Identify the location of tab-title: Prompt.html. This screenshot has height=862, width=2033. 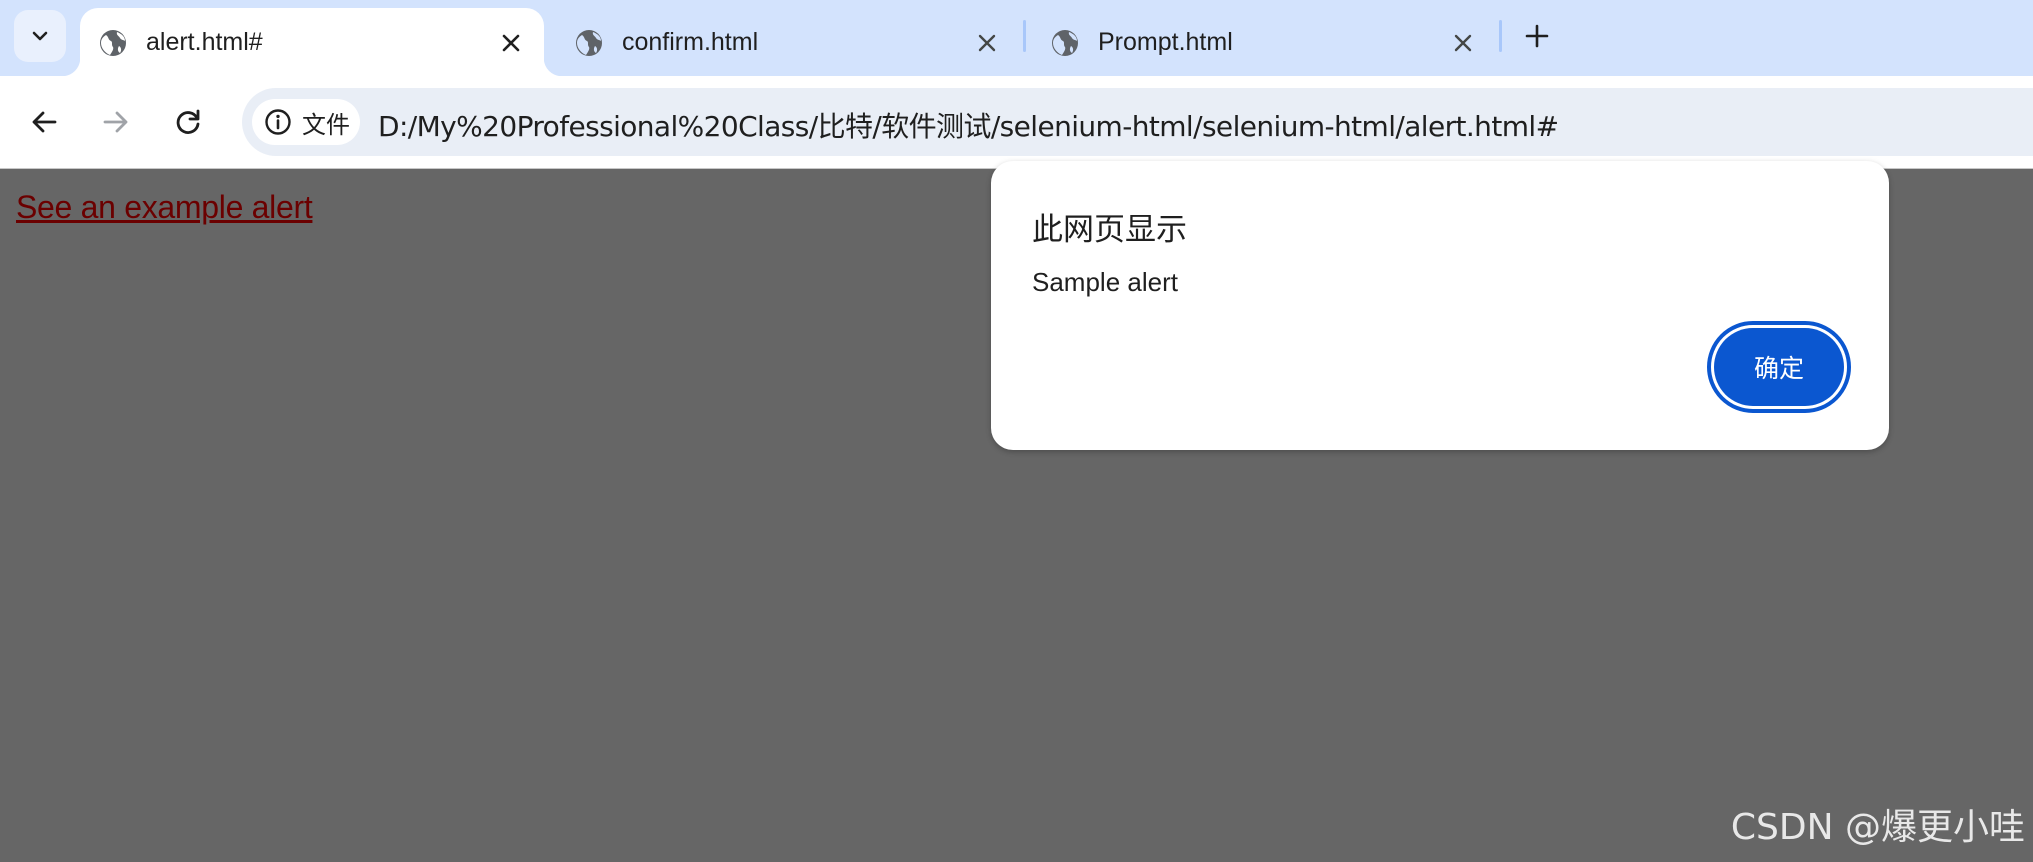
(1165, 42).